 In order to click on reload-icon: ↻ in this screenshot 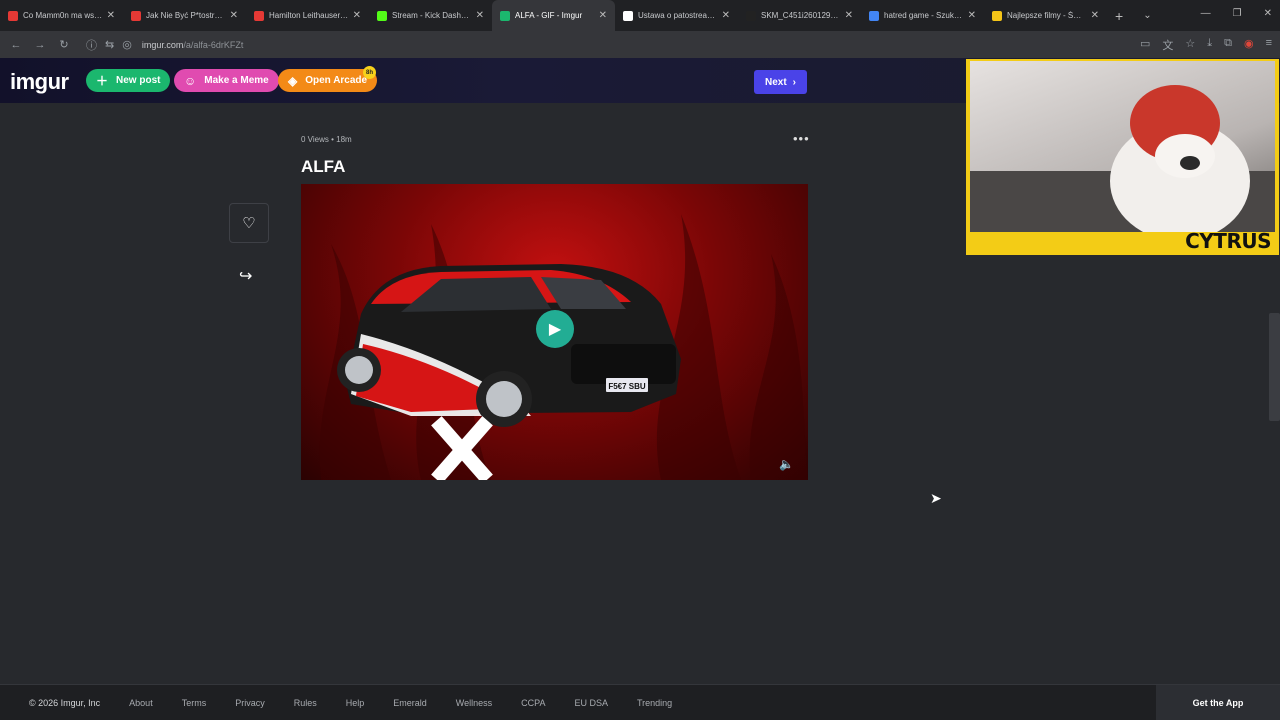, I will do `click(64, 44)`.